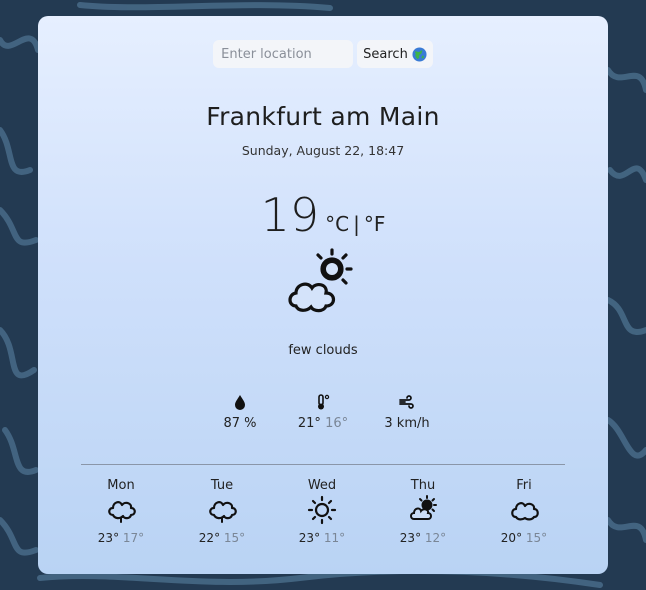 This screenshot has width=646, height=590. I want to click on forecast-day-name: Tue, so click(222, 485).